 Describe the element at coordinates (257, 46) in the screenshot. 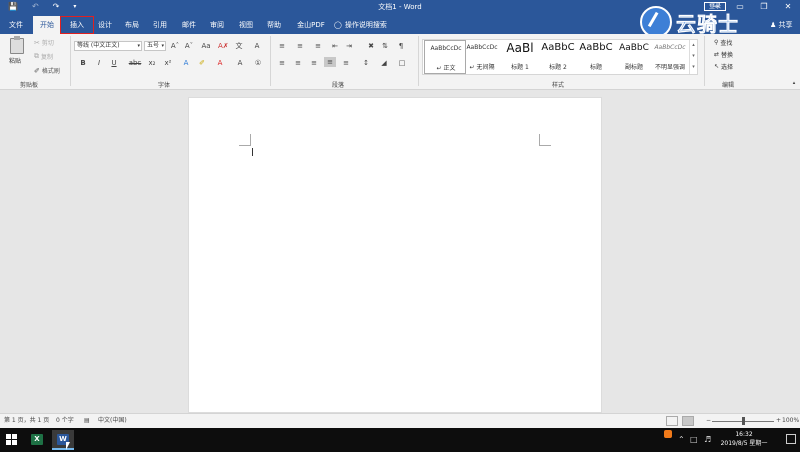

I see `char-border-icon: A` at that location.